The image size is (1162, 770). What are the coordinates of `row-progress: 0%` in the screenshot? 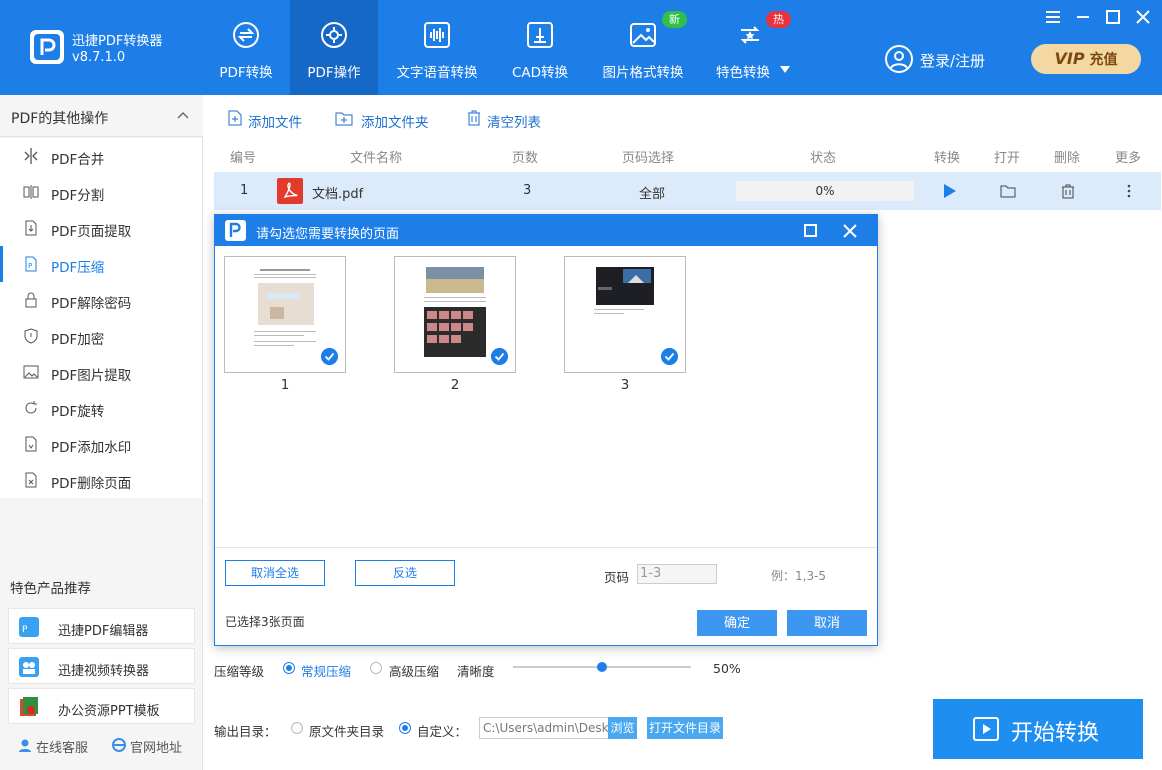 It's located at (825, 191).